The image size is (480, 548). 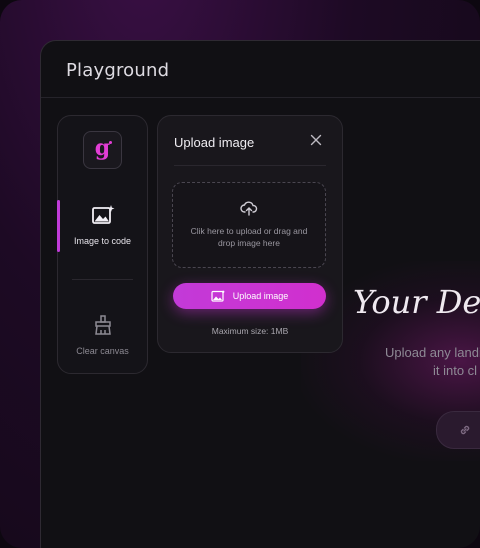 What do you see at coordinates (432, 352) in the screenshot?
I see `hero-subtitle-line1: Upload any landi` at bounding box center [432, 352].